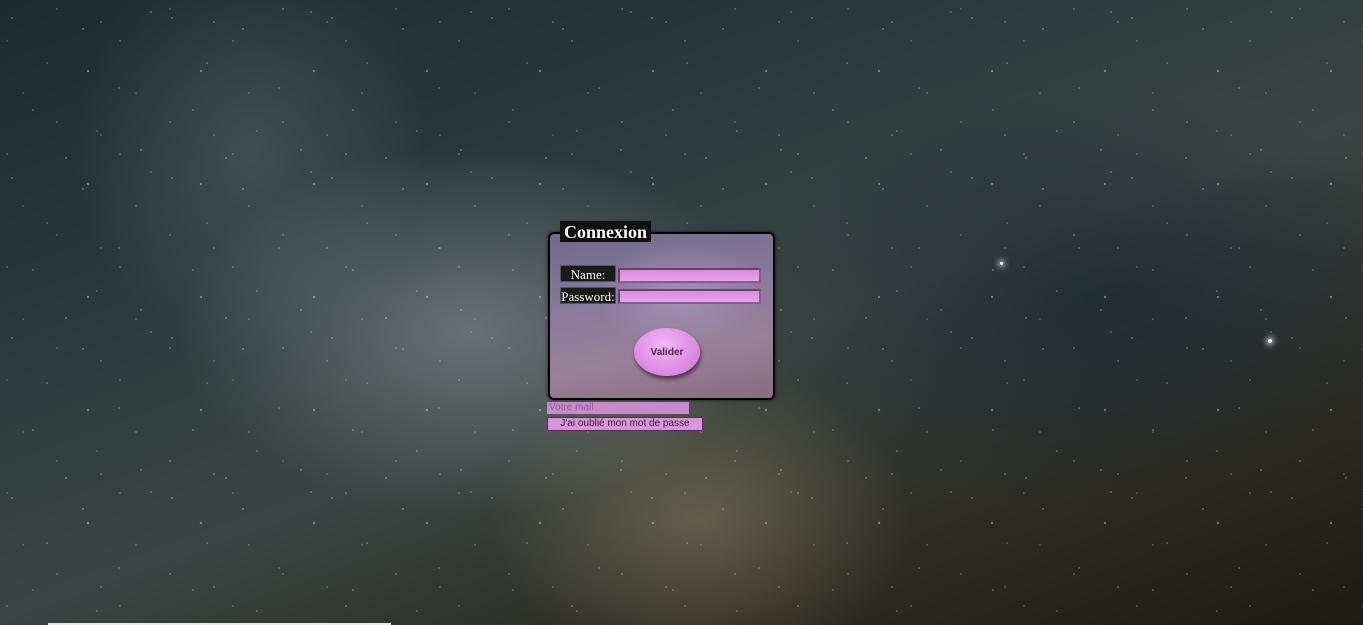 This screenshot has height=625, width=1363. What do you see at coordinates (588, 295) in the screenshot?
I see `password-label: Password:` at bounding box center [588, 295].